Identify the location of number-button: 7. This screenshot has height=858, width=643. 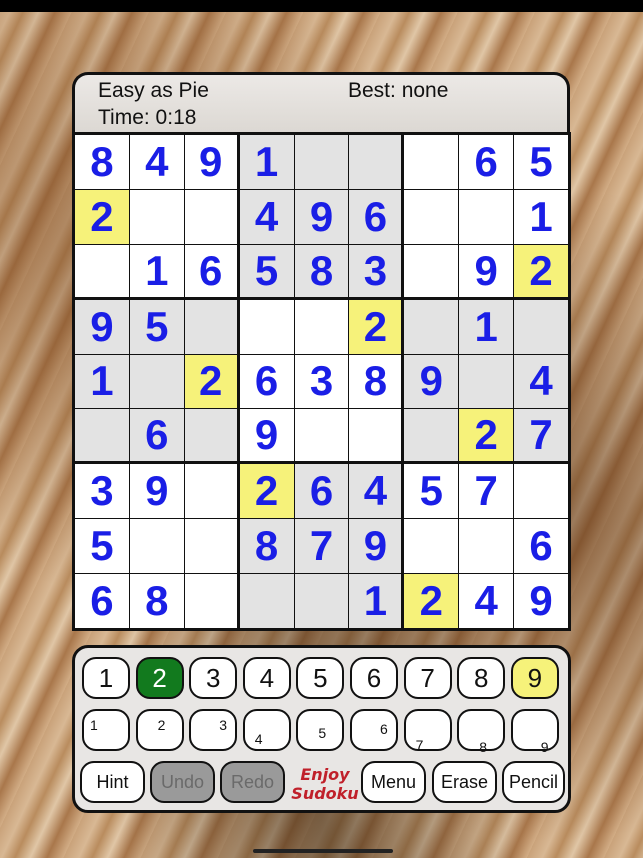
(427, 678).